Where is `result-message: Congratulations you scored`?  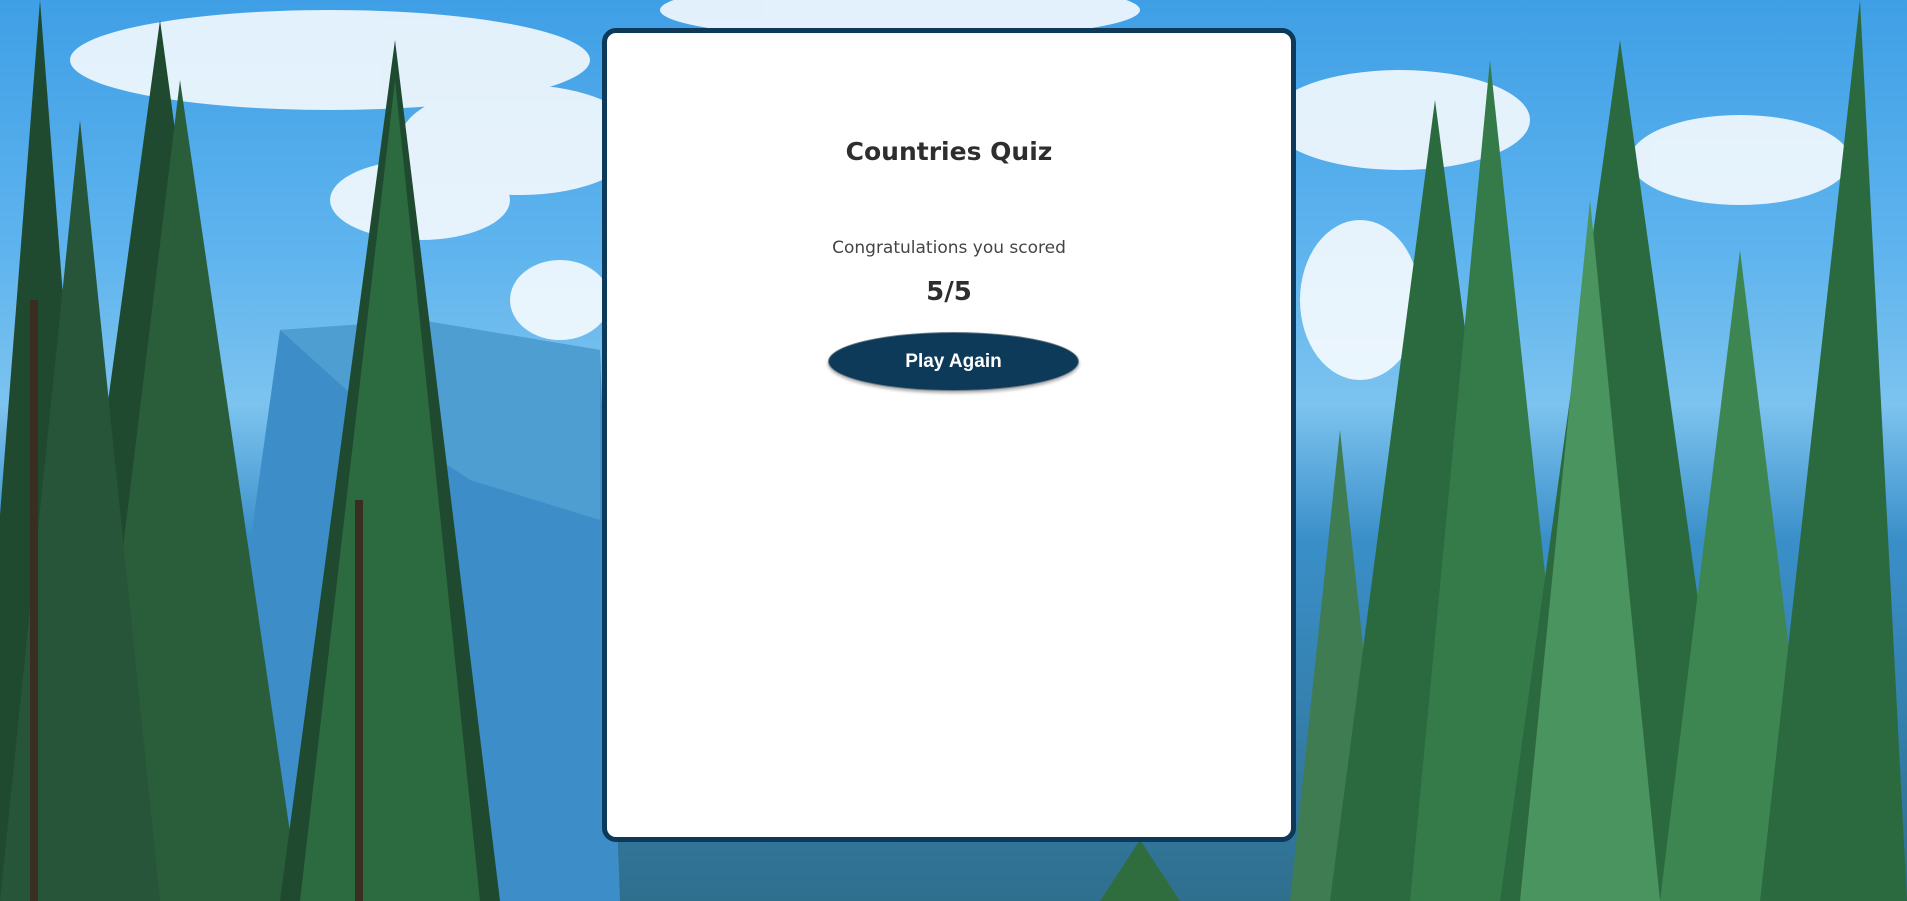 result-message: Congratulations you scored is located at coordinates (949, 248).